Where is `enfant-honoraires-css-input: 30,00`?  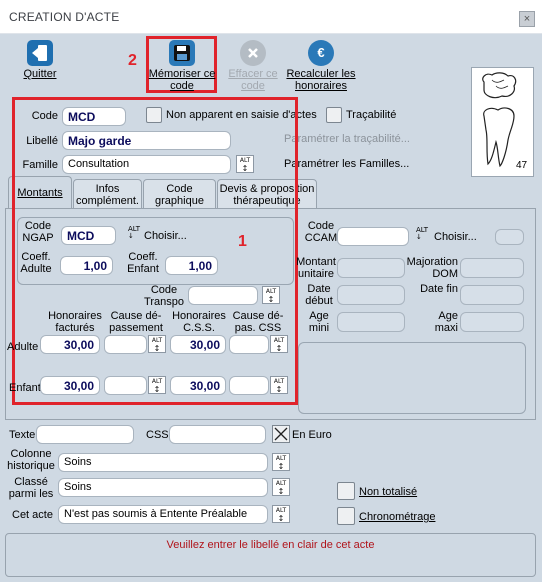
enfant-honoraires-css-input: 30,00 is located at coordinates (198, 385).